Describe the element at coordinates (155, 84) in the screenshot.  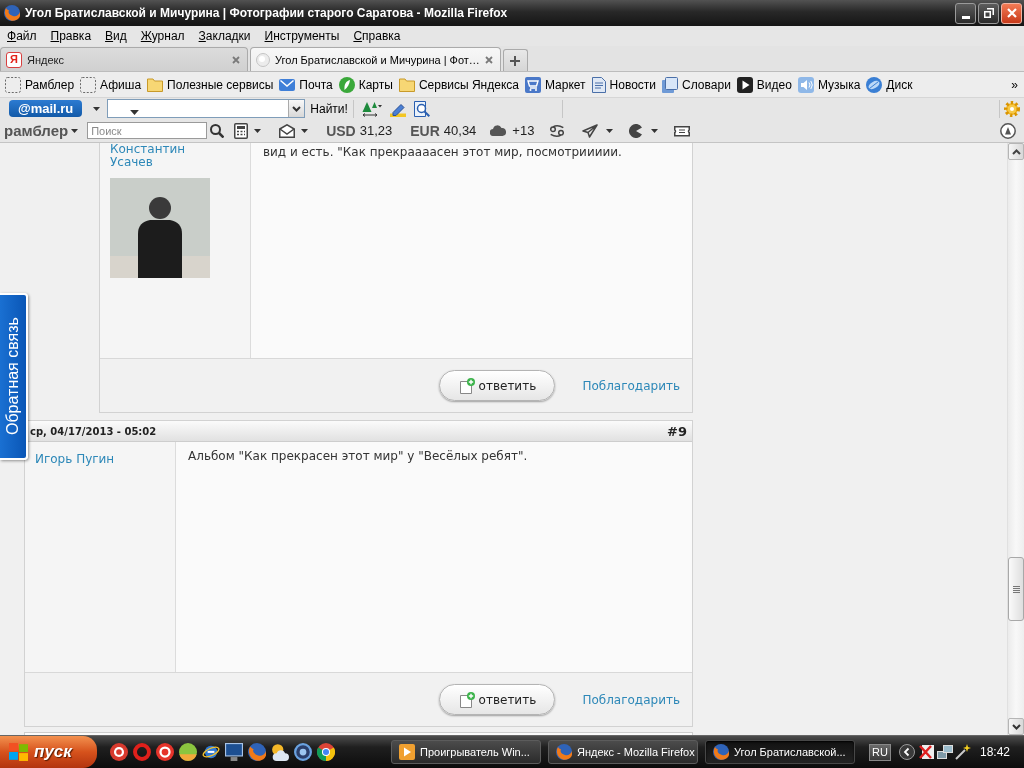
I see `folder-icon` at that location.